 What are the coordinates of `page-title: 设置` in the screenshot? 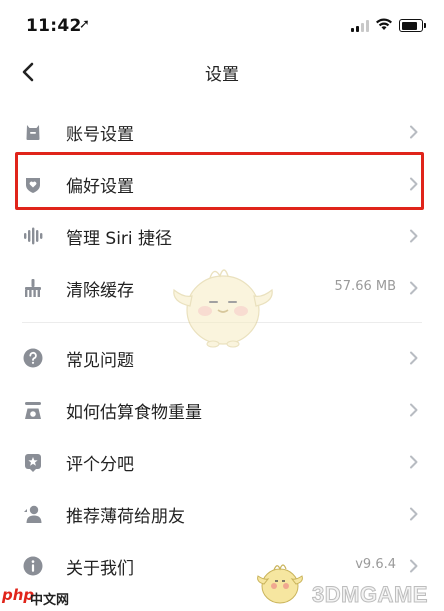 It's located at (222, 75).